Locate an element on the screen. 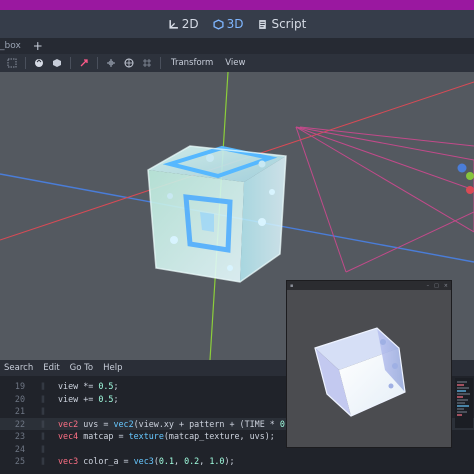  help-menu: Help is located at coordinates (112, 368).